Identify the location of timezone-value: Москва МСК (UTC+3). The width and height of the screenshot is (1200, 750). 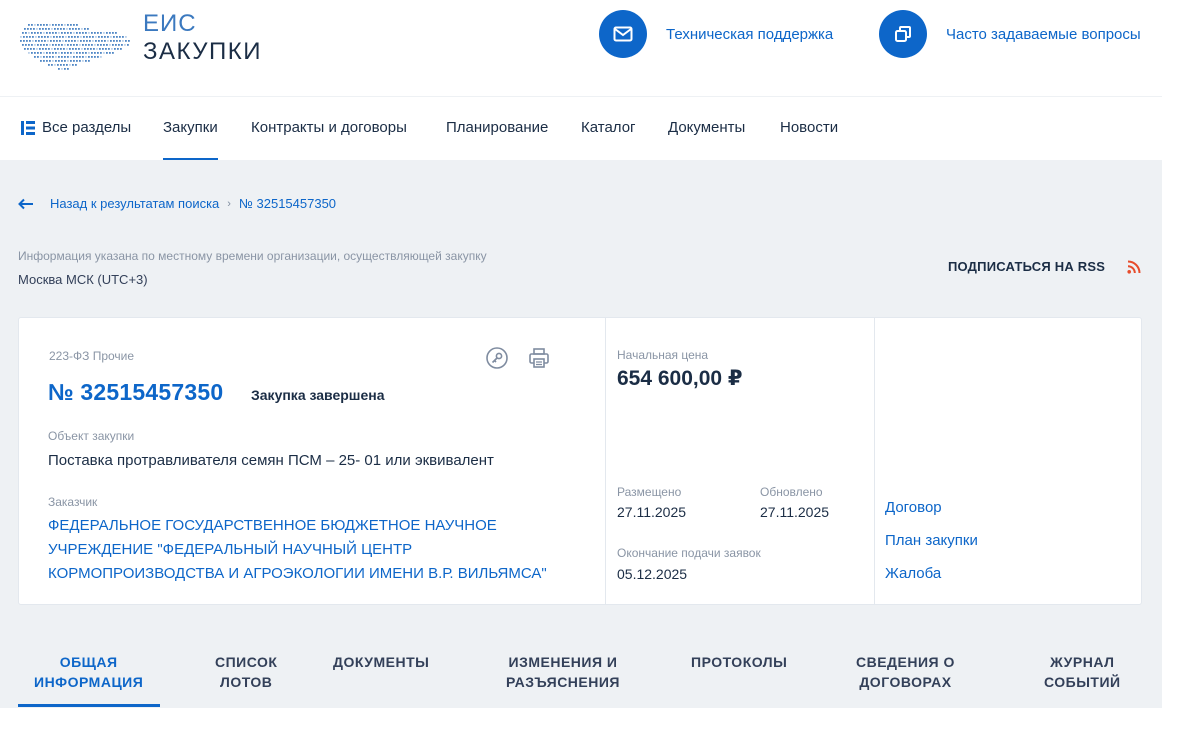
(83, 279).